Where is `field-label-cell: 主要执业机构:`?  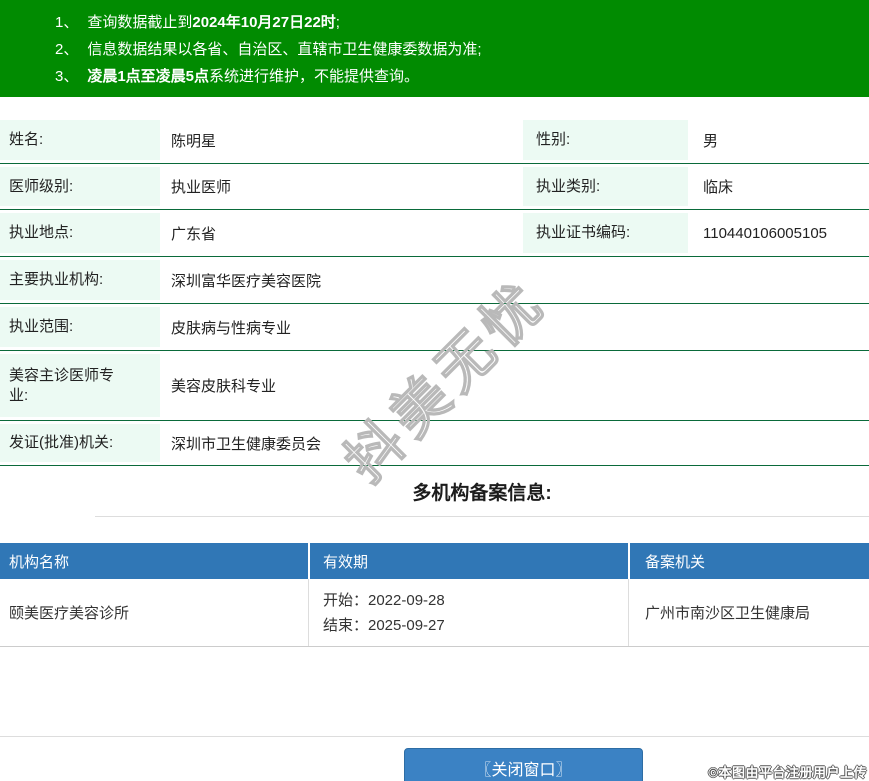 field-label-cell: 主要执业机构: is located at coordinates (80, 280).